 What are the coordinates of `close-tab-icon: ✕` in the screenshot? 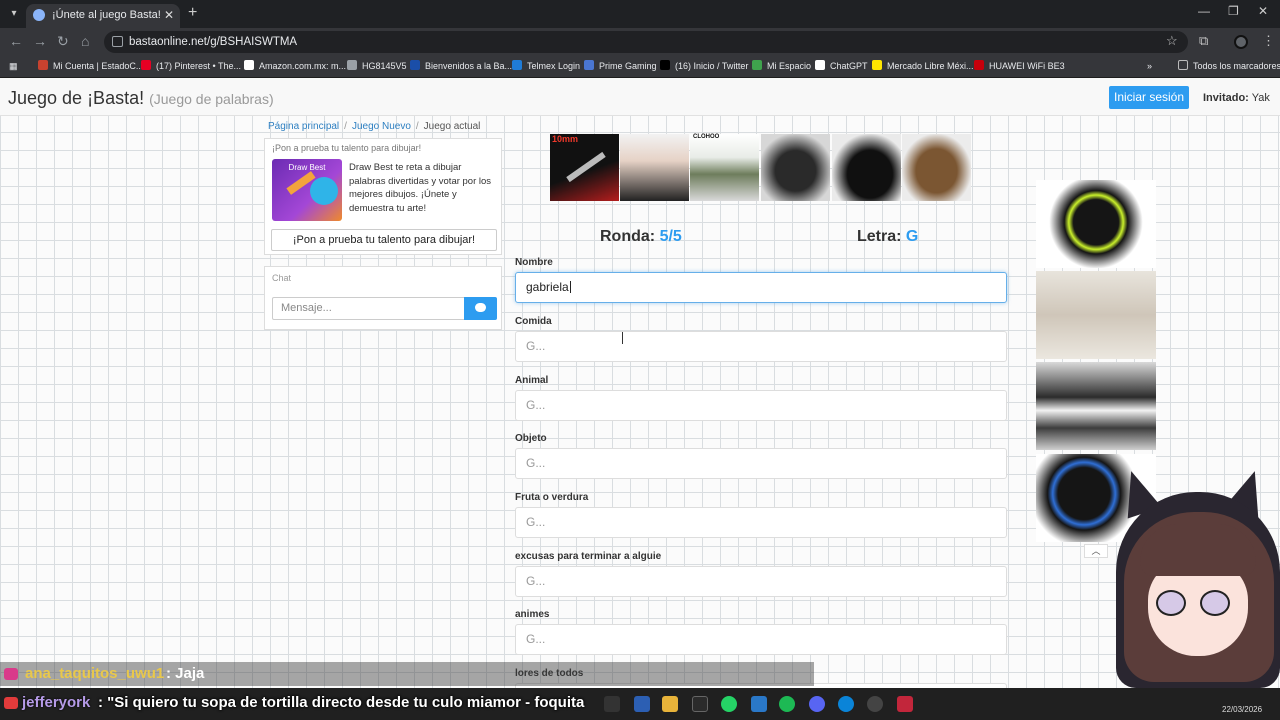 It's located at (169, 15).